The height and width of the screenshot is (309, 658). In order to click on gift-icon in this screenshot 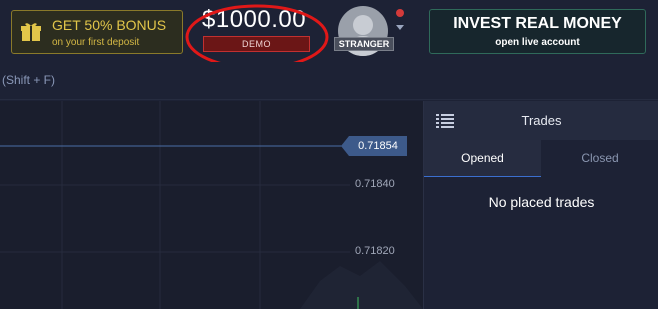, I will do `click(31, 32)`.